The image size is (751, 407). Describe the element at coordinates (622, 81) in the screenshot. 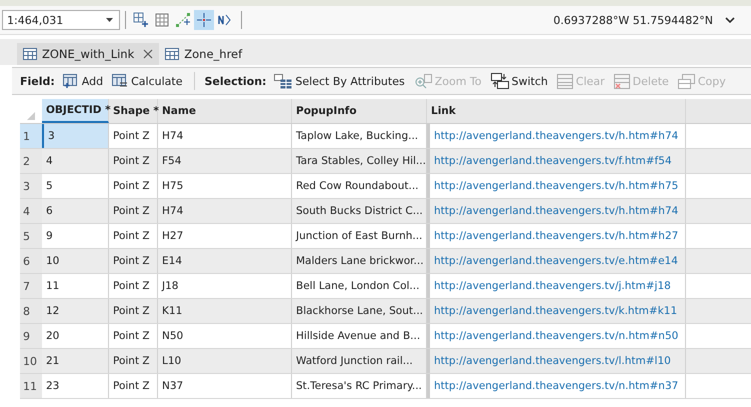

I see `delete-icon` at that location.